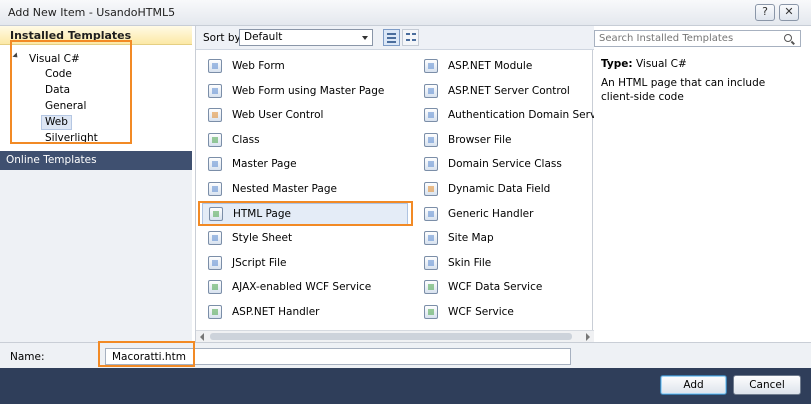  I want to click on template-item-wcf-service: WCF Service, so click(508, 313).